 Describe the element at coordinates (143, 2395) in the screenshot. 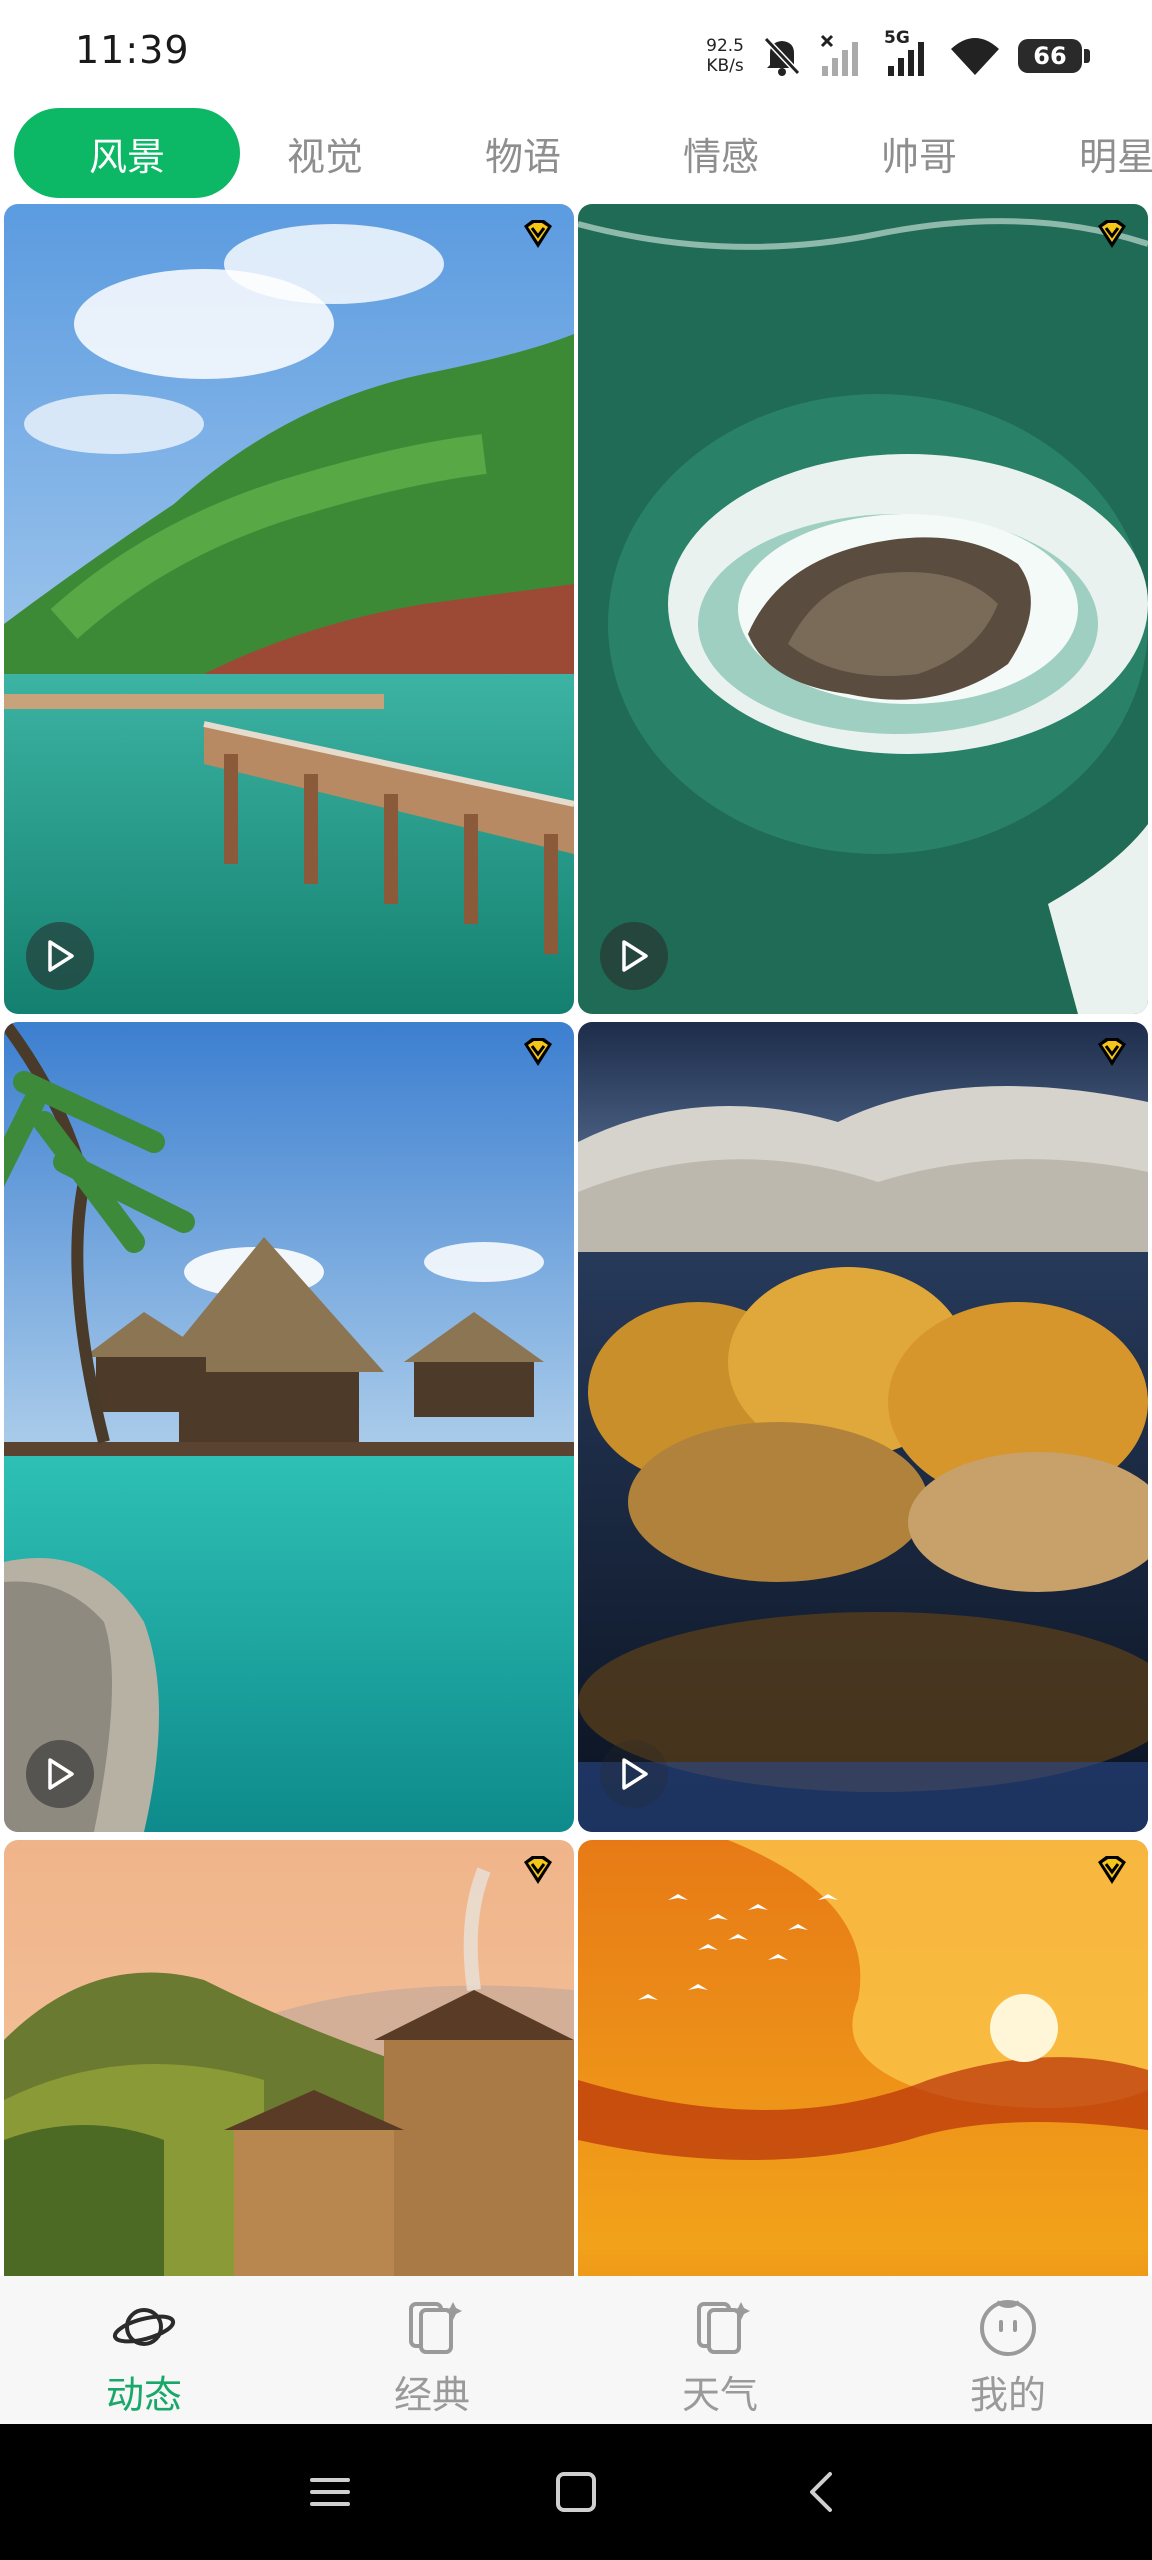

I see `nav-label: 动态` at that location.